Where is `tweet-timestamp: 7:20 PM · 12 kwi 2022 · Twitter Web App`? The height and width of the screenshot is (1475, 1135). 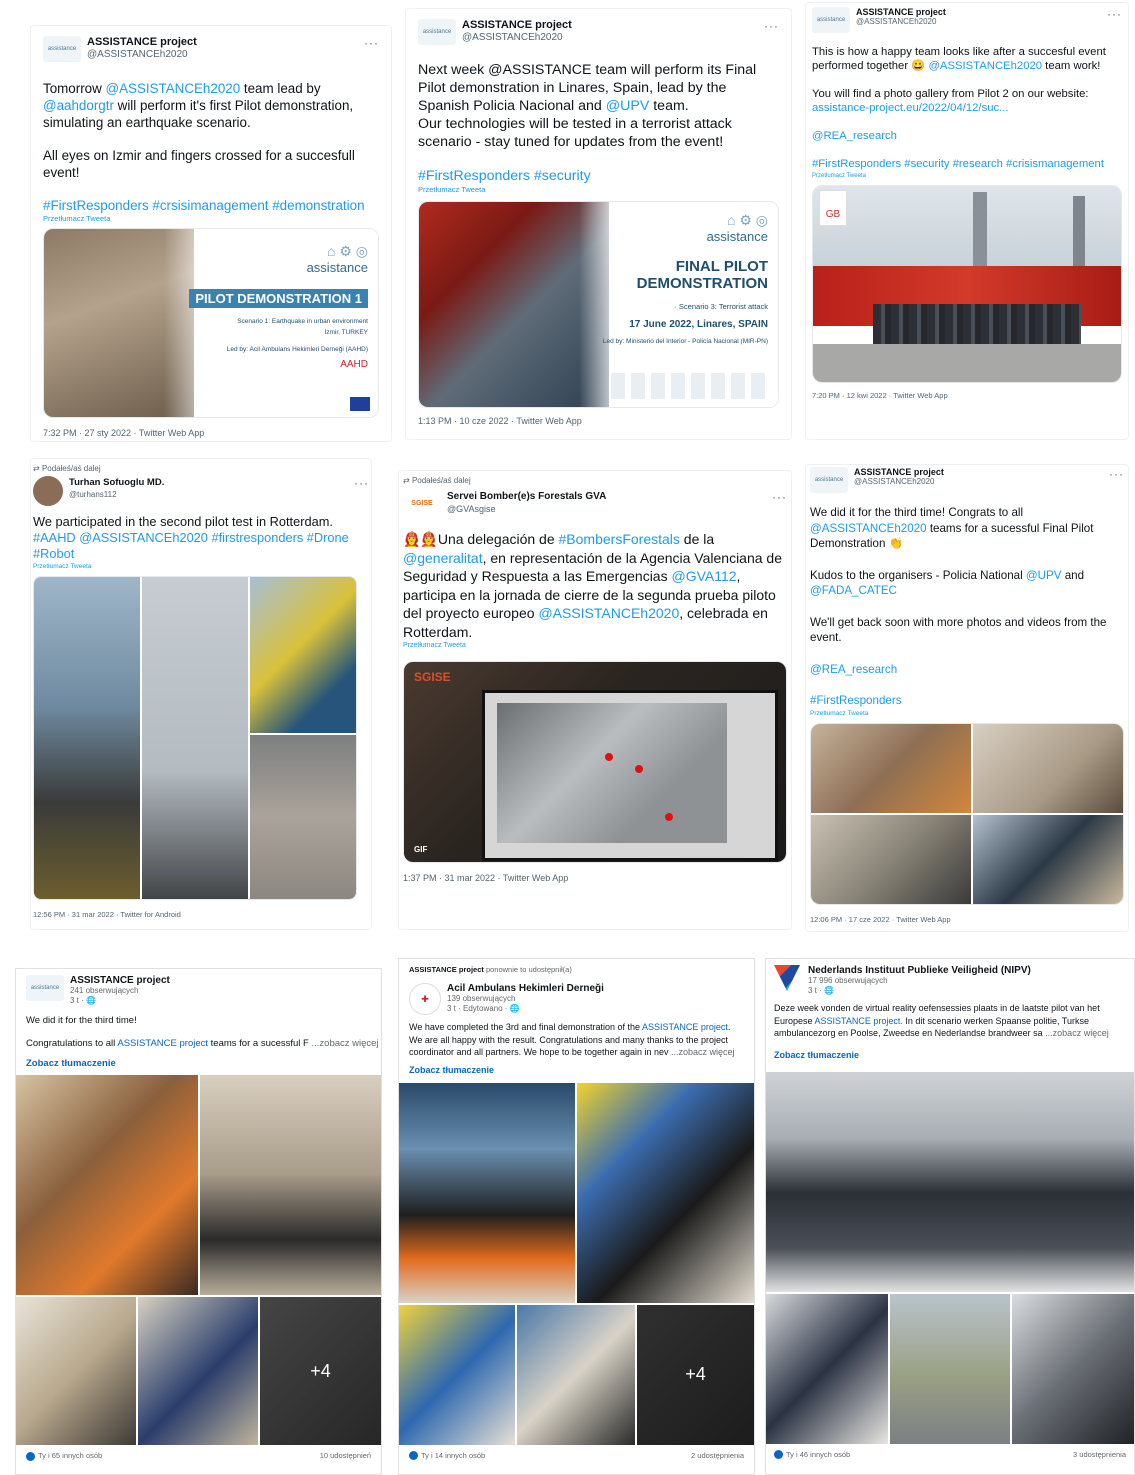
tweet-timestamp: 7:20 PM · 12 kwi 2022 · Twitter Web App is located at coordinates (967, 395).